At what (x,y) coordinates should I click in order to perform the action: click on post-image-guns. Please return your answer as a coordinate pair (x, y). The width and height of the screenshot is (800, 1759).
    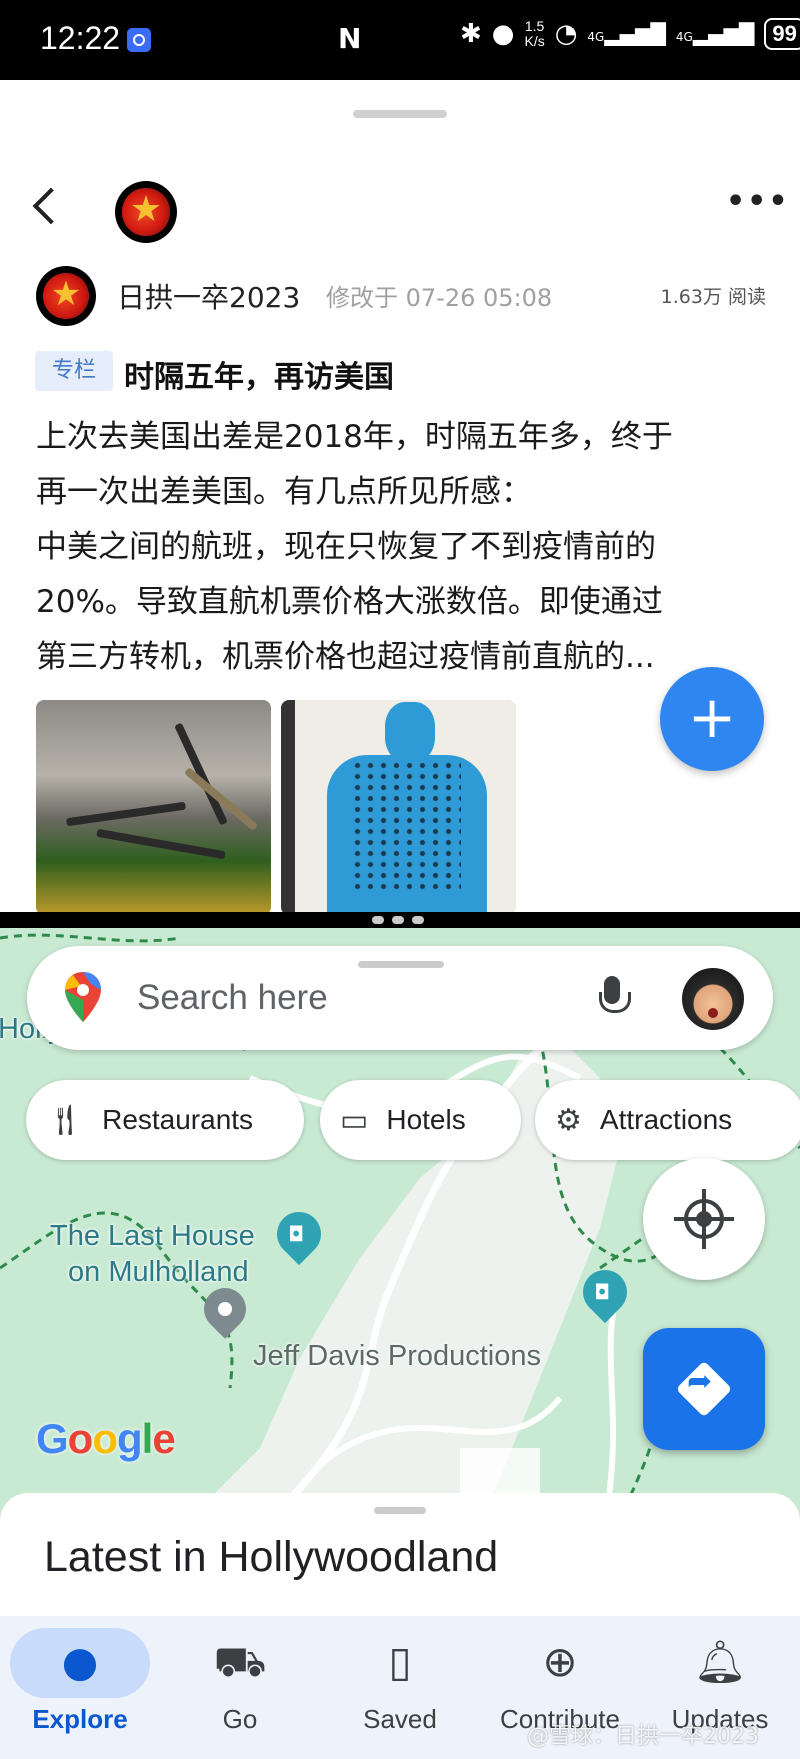
    Looking at the image, I should click on (153, 806).